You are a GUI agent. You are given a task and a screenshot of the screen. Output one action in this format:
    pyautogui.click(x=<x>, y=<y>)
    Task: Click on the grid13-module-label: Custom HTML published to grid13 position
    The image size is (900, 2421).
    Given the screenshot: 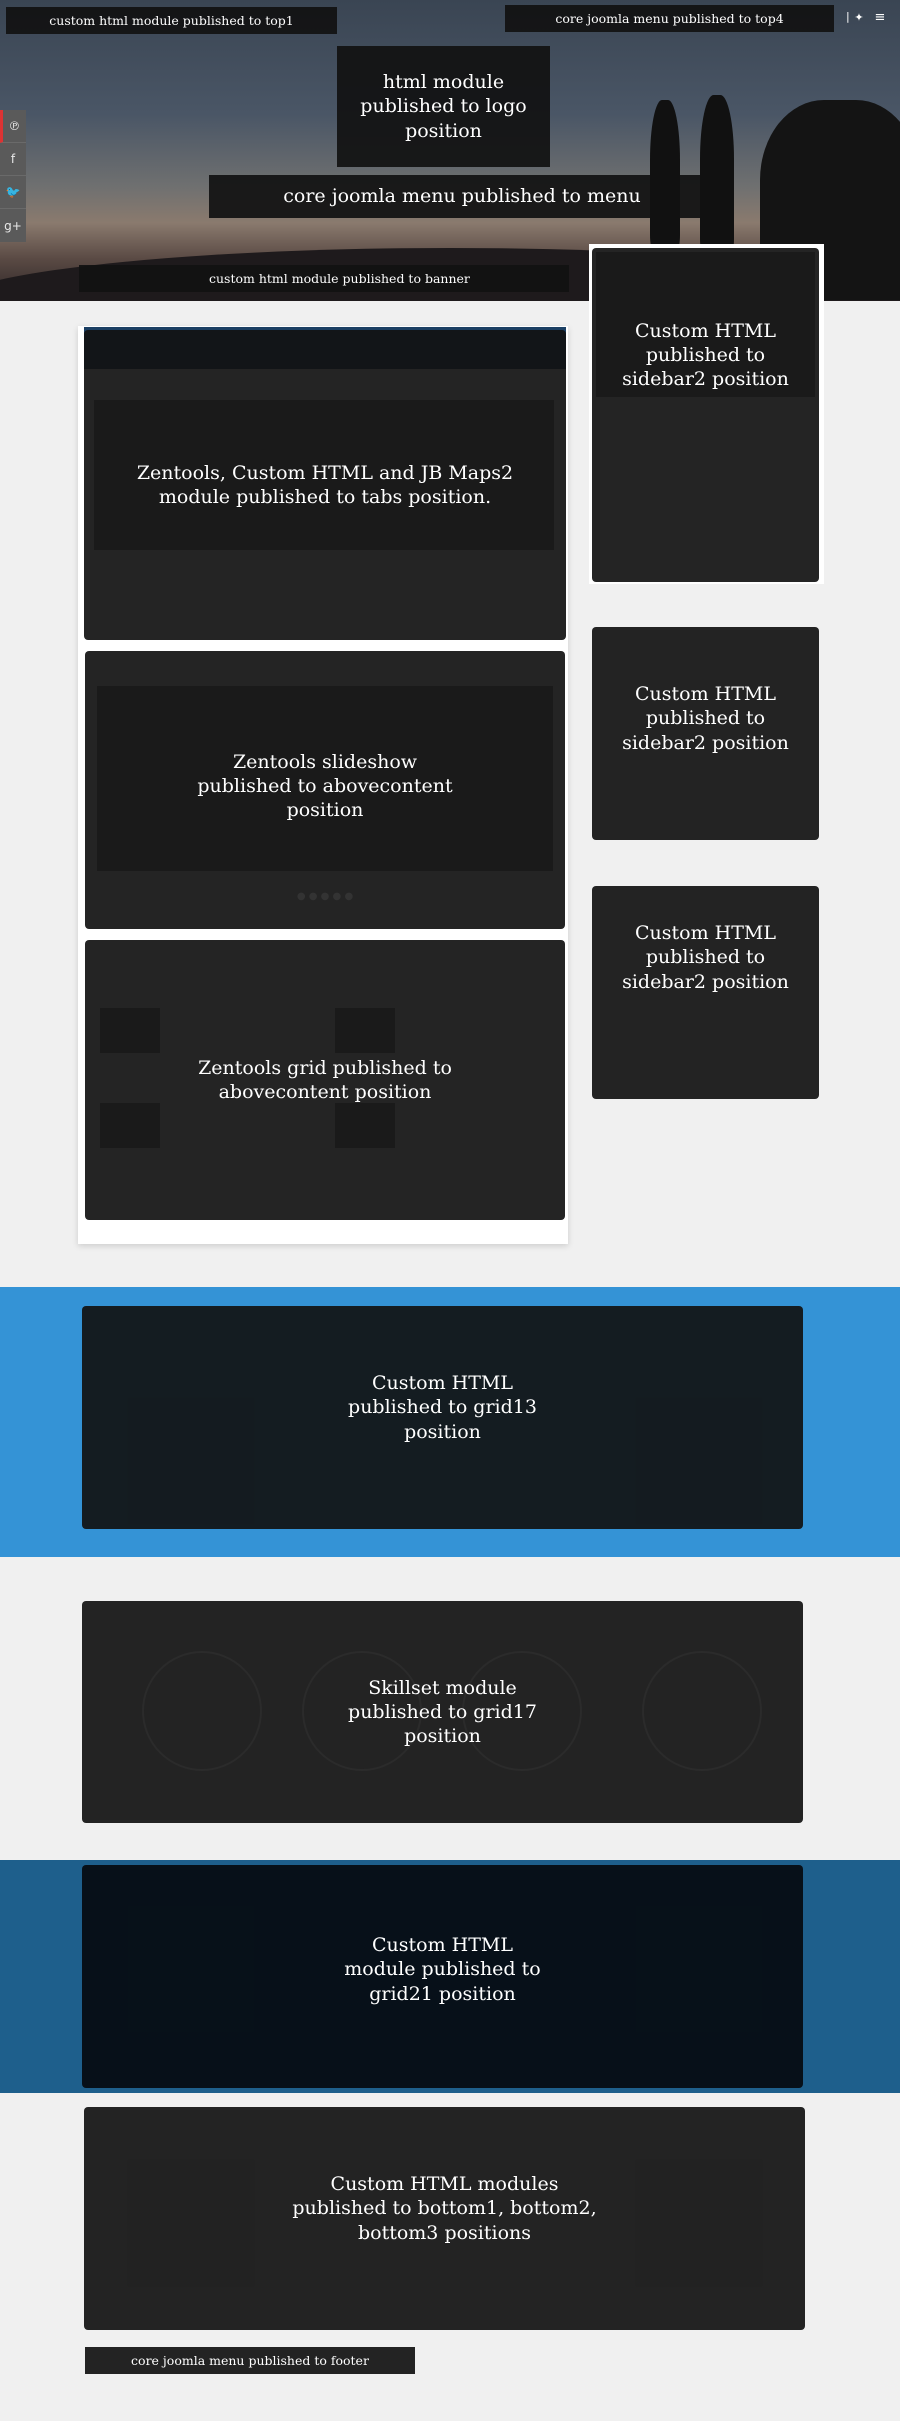 What is the action you would take?
    pyautogui.click(x=442, y=1407)
    